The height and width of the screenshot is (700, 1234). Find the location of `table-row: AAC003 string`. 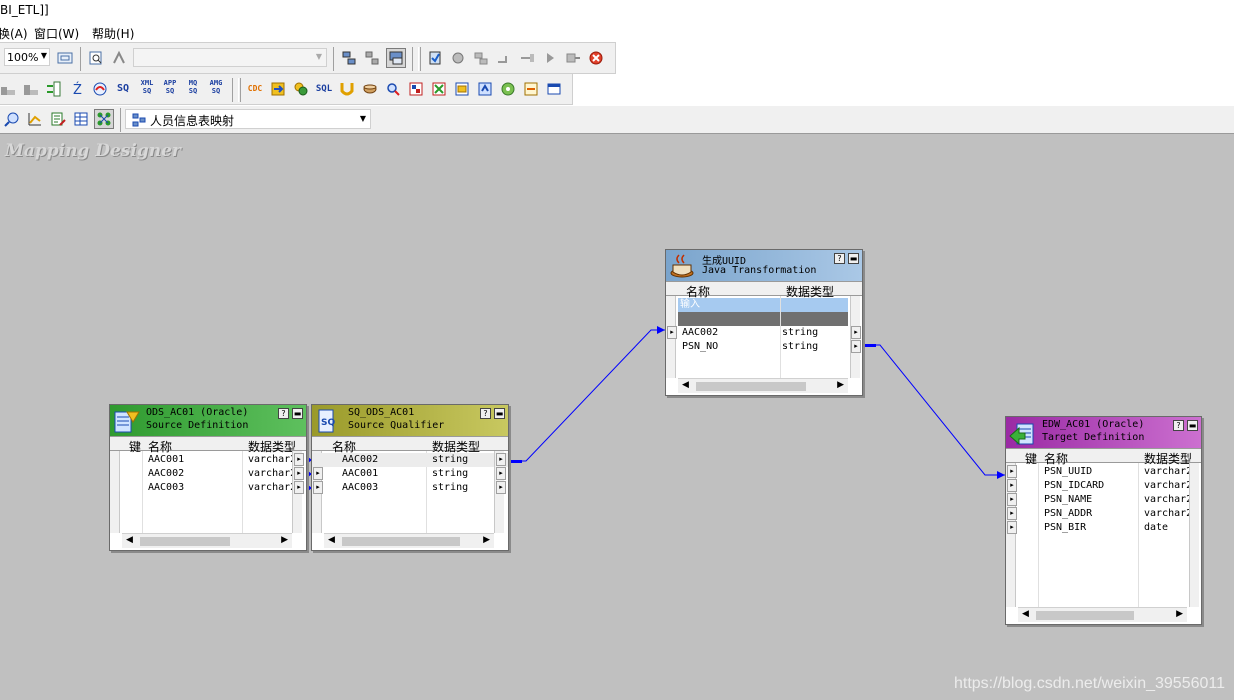

table-row: AAC003 string is located at coordinates (410, 488).